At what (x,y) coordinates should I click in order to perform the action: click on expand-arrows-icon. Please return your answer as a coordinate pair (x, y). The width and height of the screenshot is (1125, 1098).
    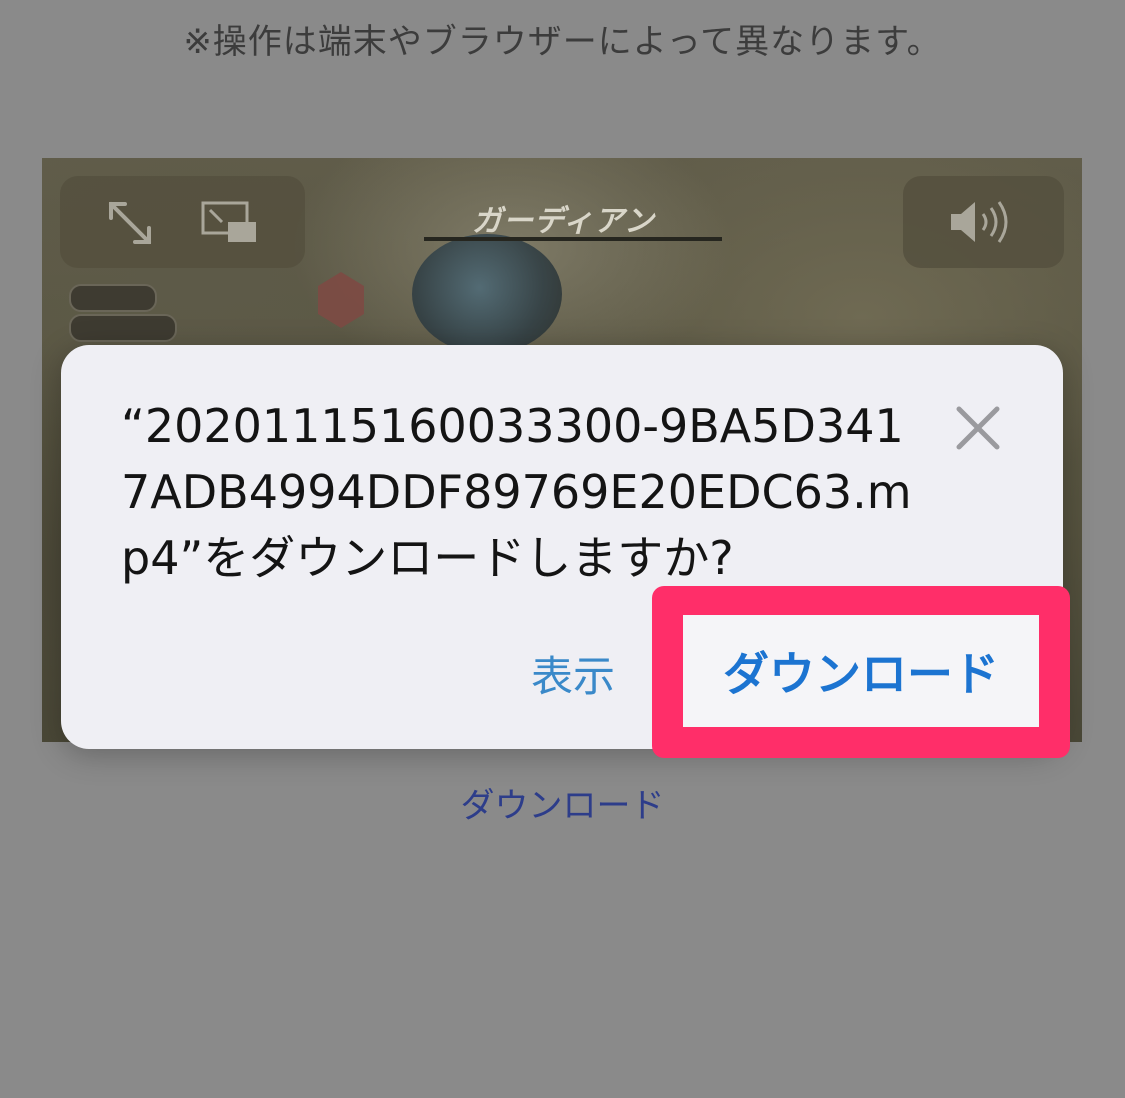
    Looking at the image, I should click on (130, 223).